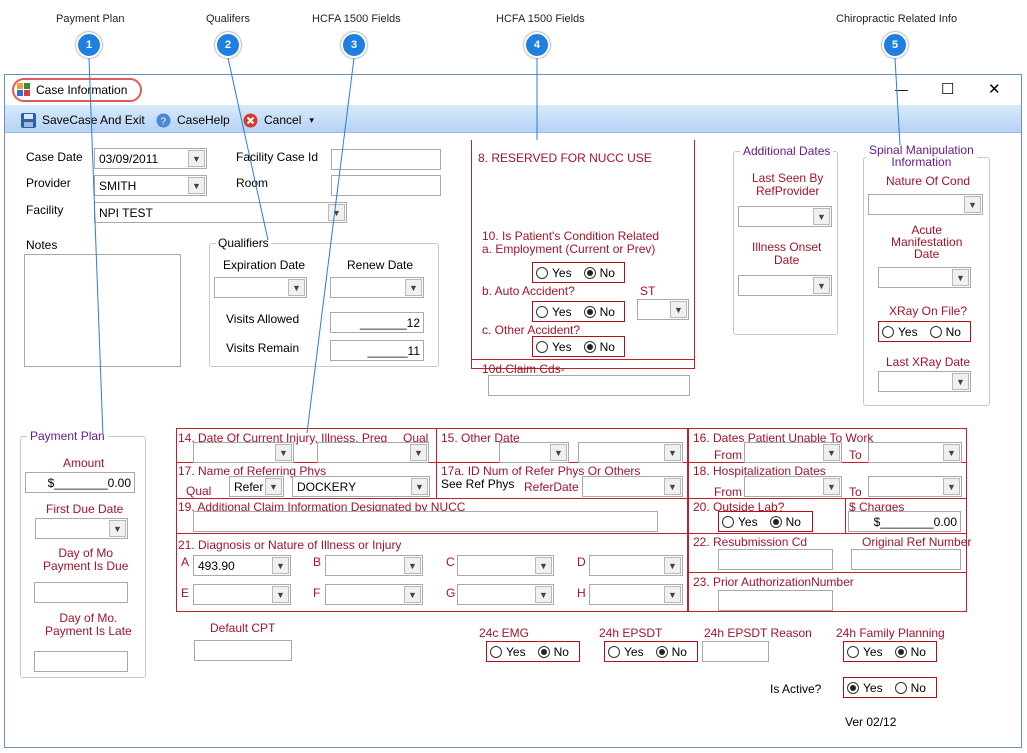 Image resolution: width=1027 pixels, height=753 pixels. Describe the element at coordinates (589, 311) in the screenshot. I see `auto-no-radio` at that location.